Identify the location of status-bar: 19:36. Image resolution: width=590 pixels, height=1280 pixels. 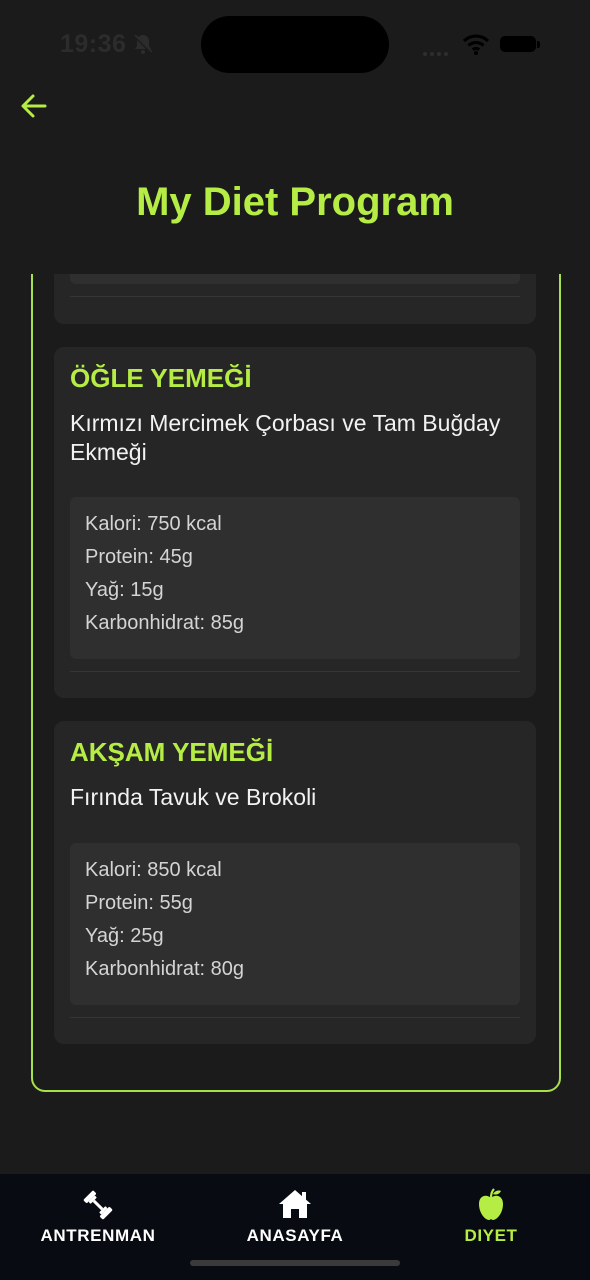
(295, 40).